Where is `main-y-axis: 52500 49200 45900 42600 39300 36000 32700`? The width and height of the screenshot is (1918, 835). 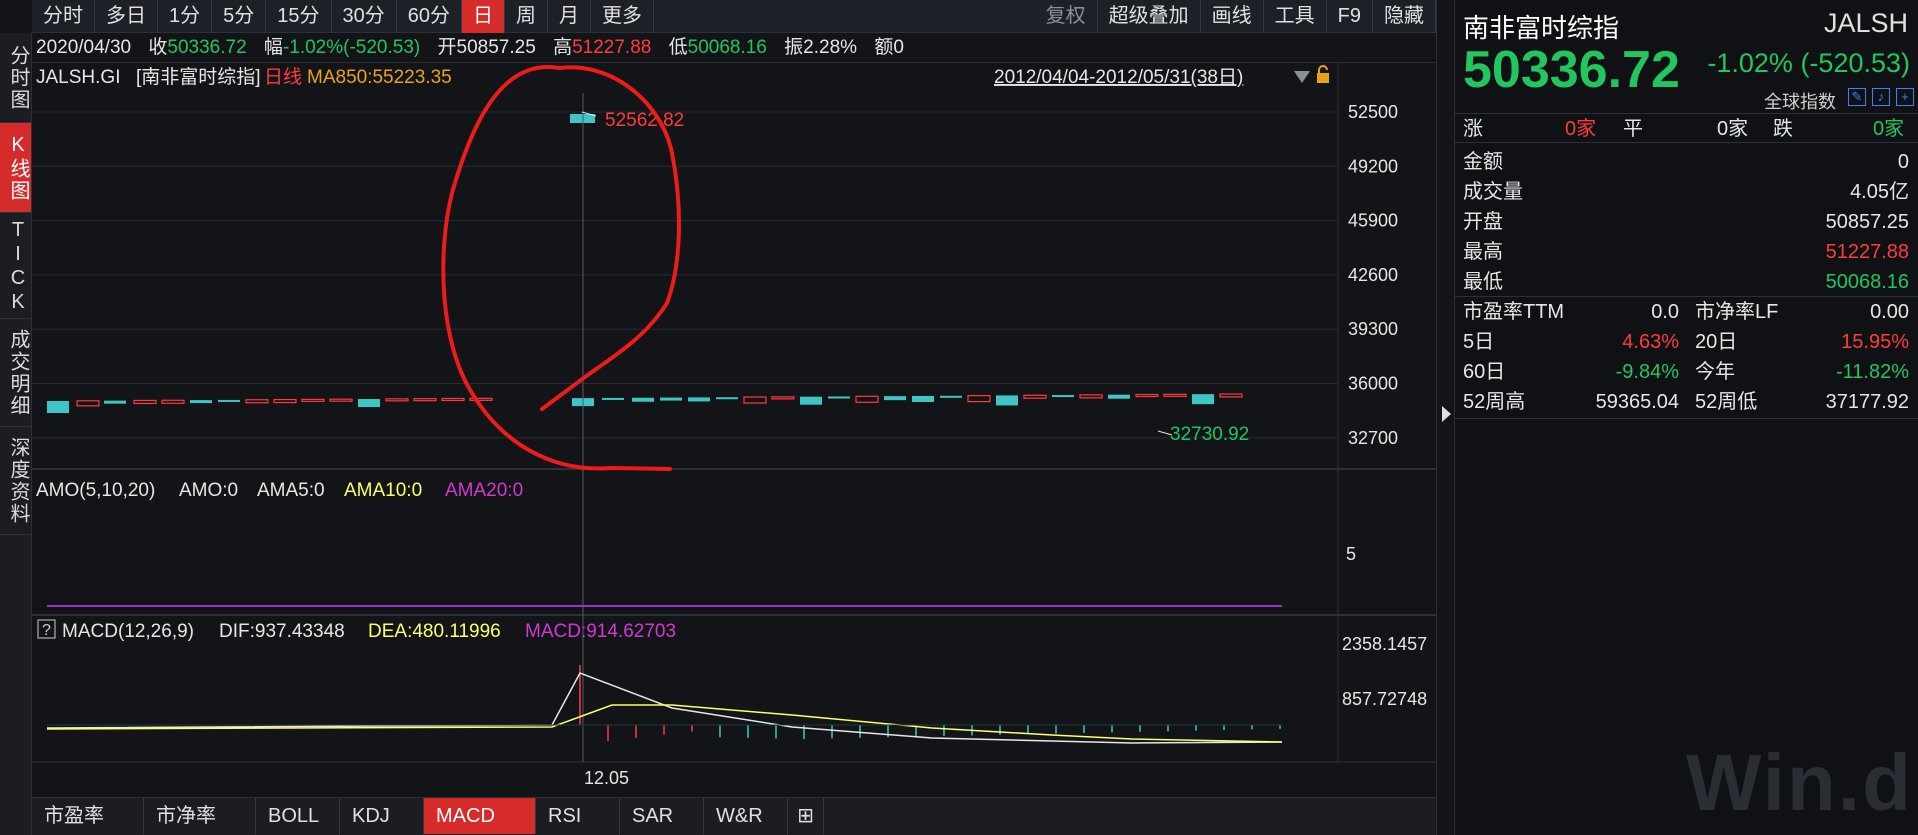
main-y-axis: 52500 49200 45900 42600 39300 36000 32700 is located at coordinates (1373, 275).